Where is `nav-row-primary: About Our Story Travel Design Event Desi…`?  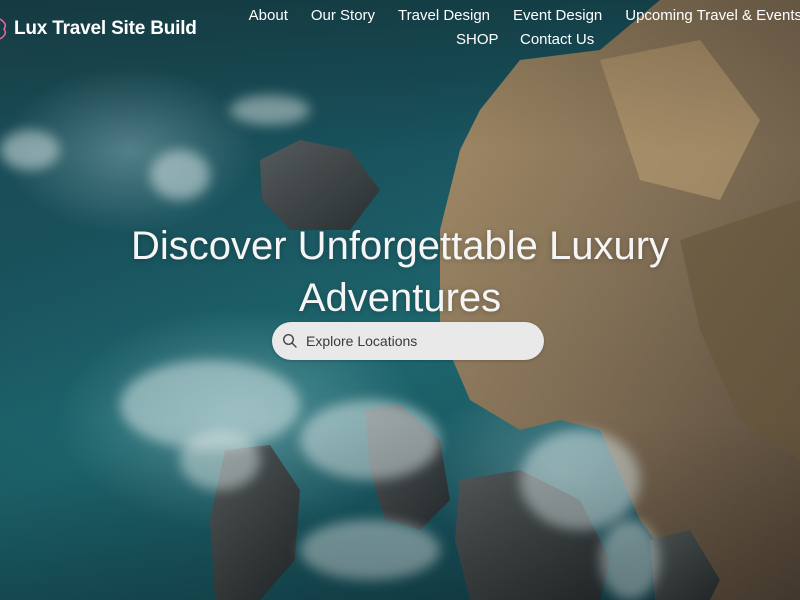 nav-row-primary: About Our Story Travel Design Event Desi… is located at coordinates (520, 15).